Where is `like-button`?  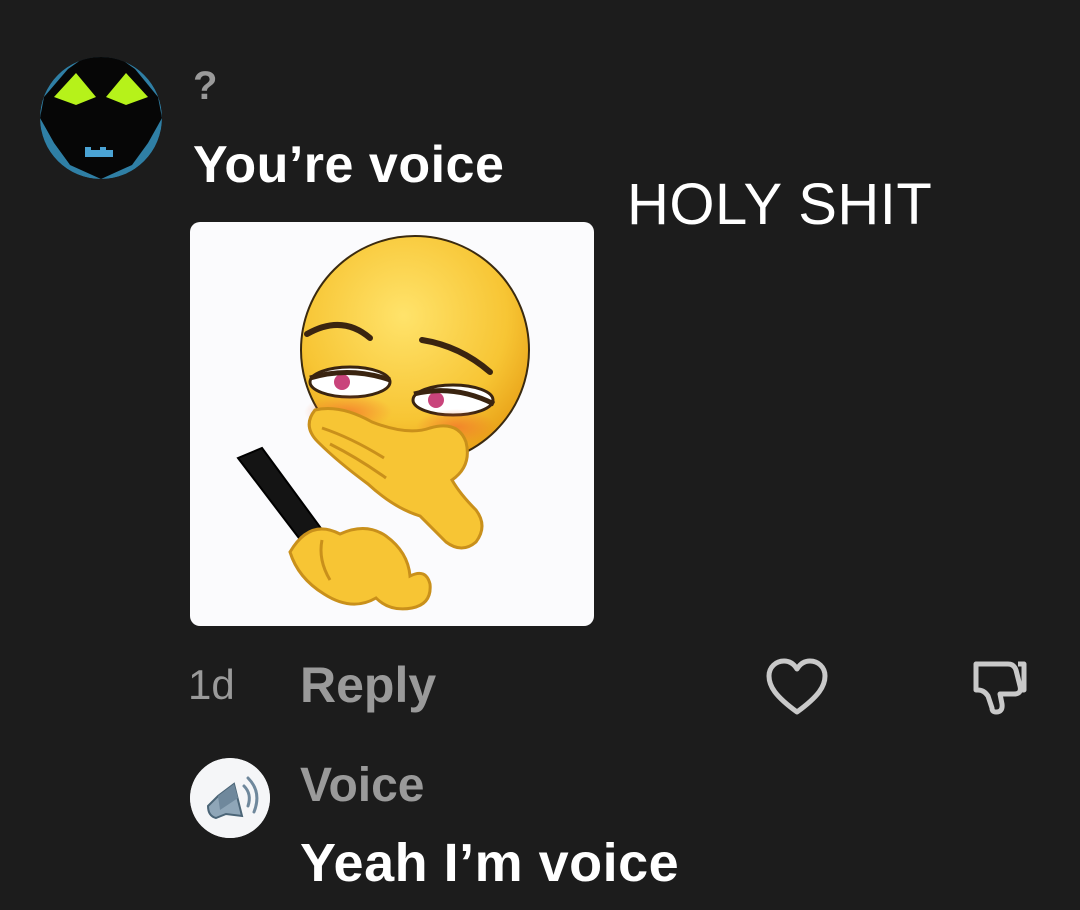
like-button is located at coordinates (797, 688).